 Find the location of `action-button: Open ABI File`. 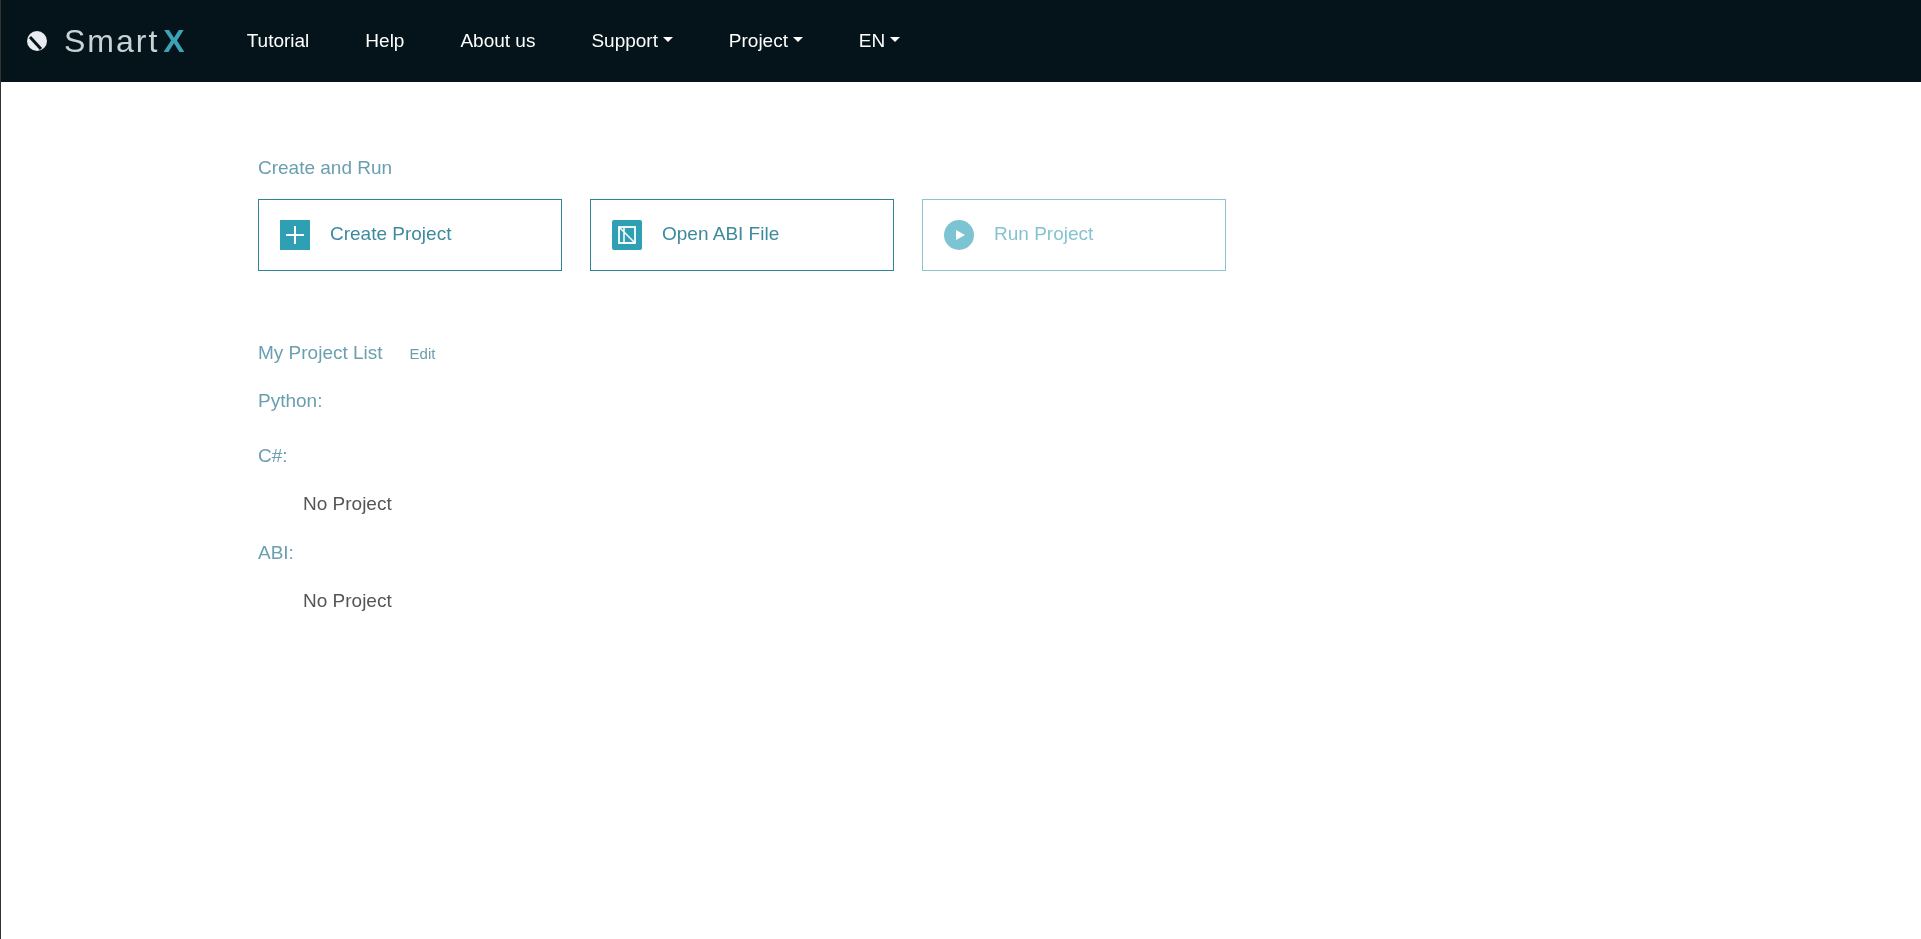

action-button: Open ABI File is located at coordinates (742, 234).